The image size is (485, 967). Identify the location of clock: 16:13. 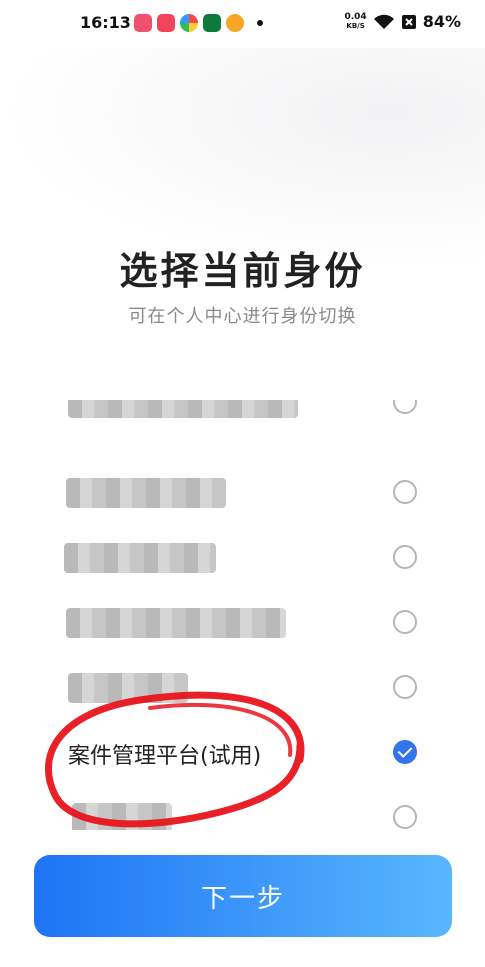
(105, 22).